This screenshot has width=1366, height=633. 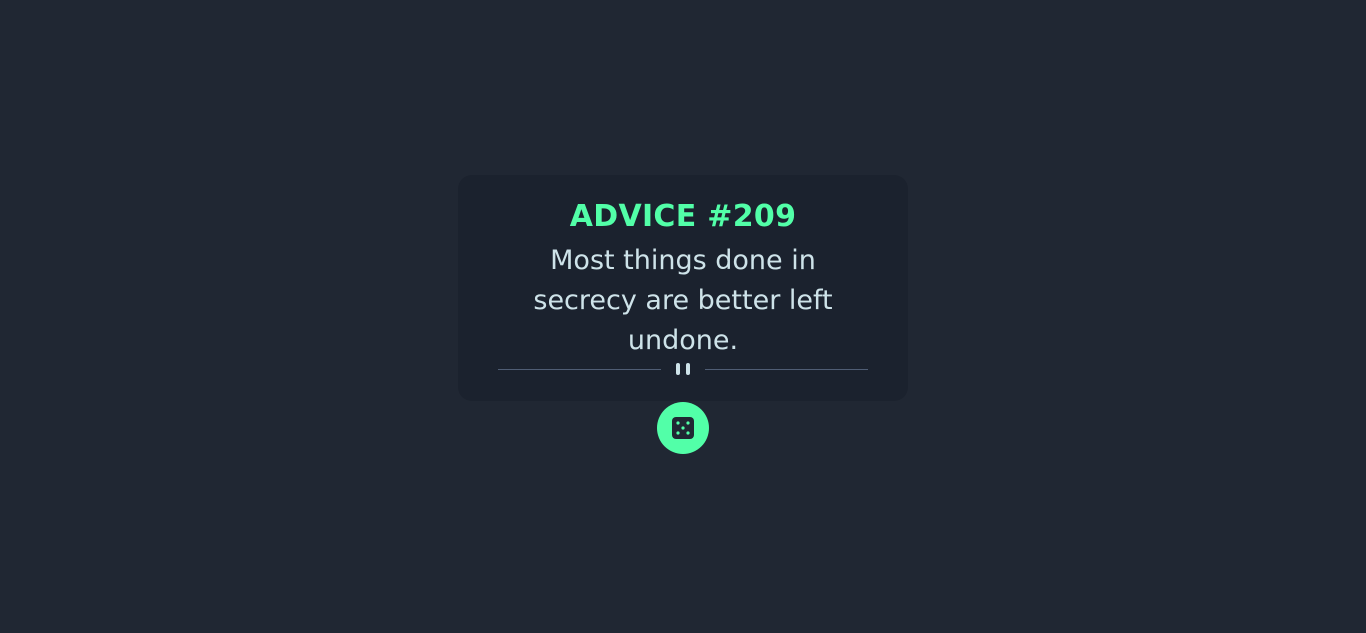 What do you see at coordinates (579, 369) in the screenshot?
I see `divider-line-left` at bounding box center [579, 369].